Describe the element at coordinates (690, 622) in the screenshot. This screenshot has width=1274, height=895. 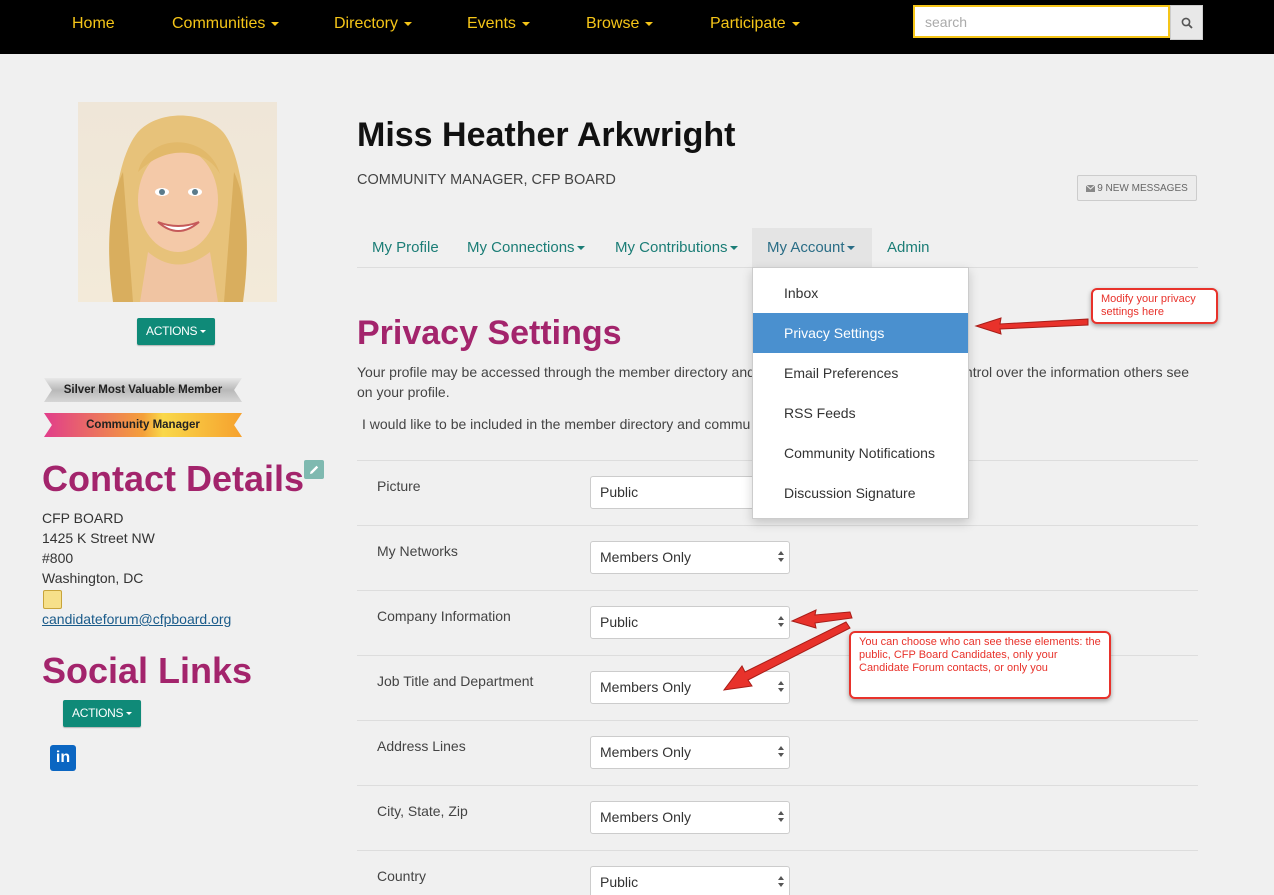
I see `company-visibility-select: Public` at that location.